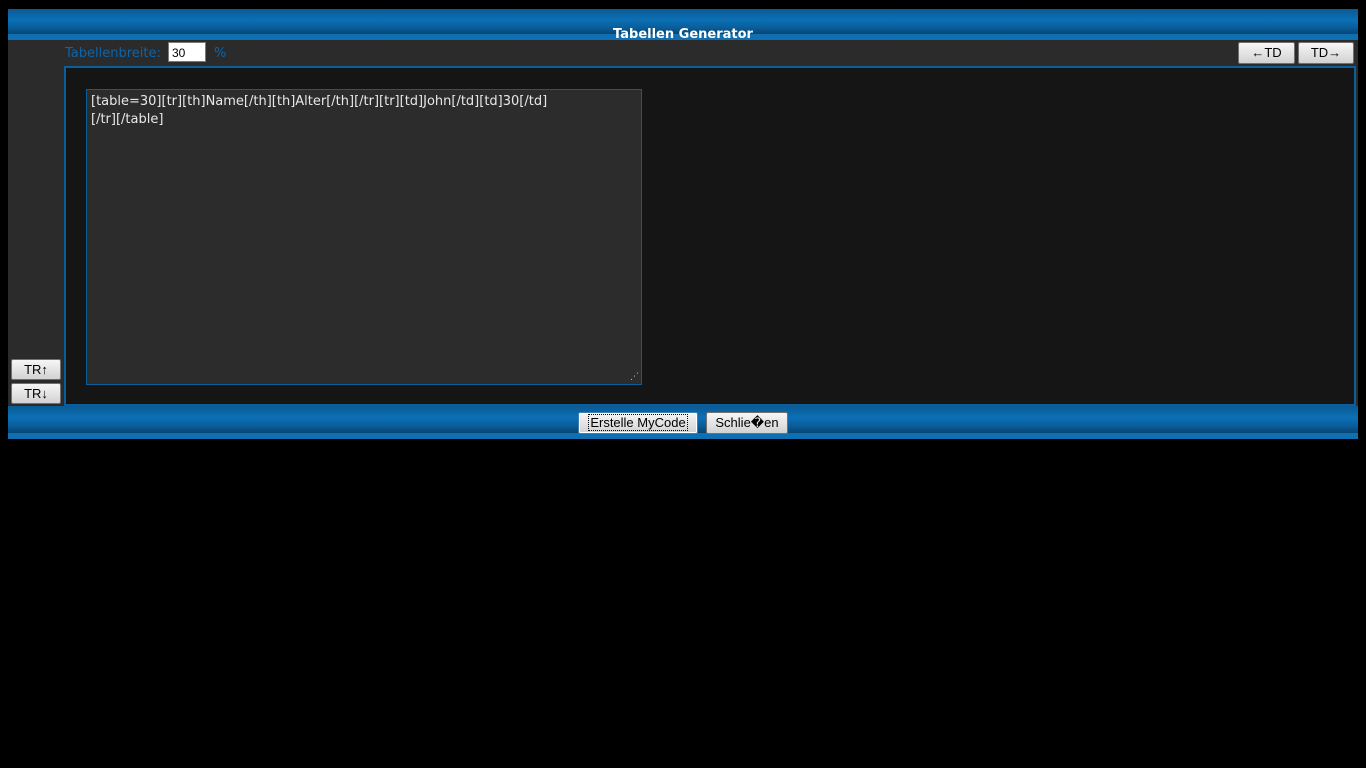 The image size is (1366, 768). Describe the element at coordinates (634, 377) in the screenshot. I see `resize-grip-icon: ⋰` at that location.